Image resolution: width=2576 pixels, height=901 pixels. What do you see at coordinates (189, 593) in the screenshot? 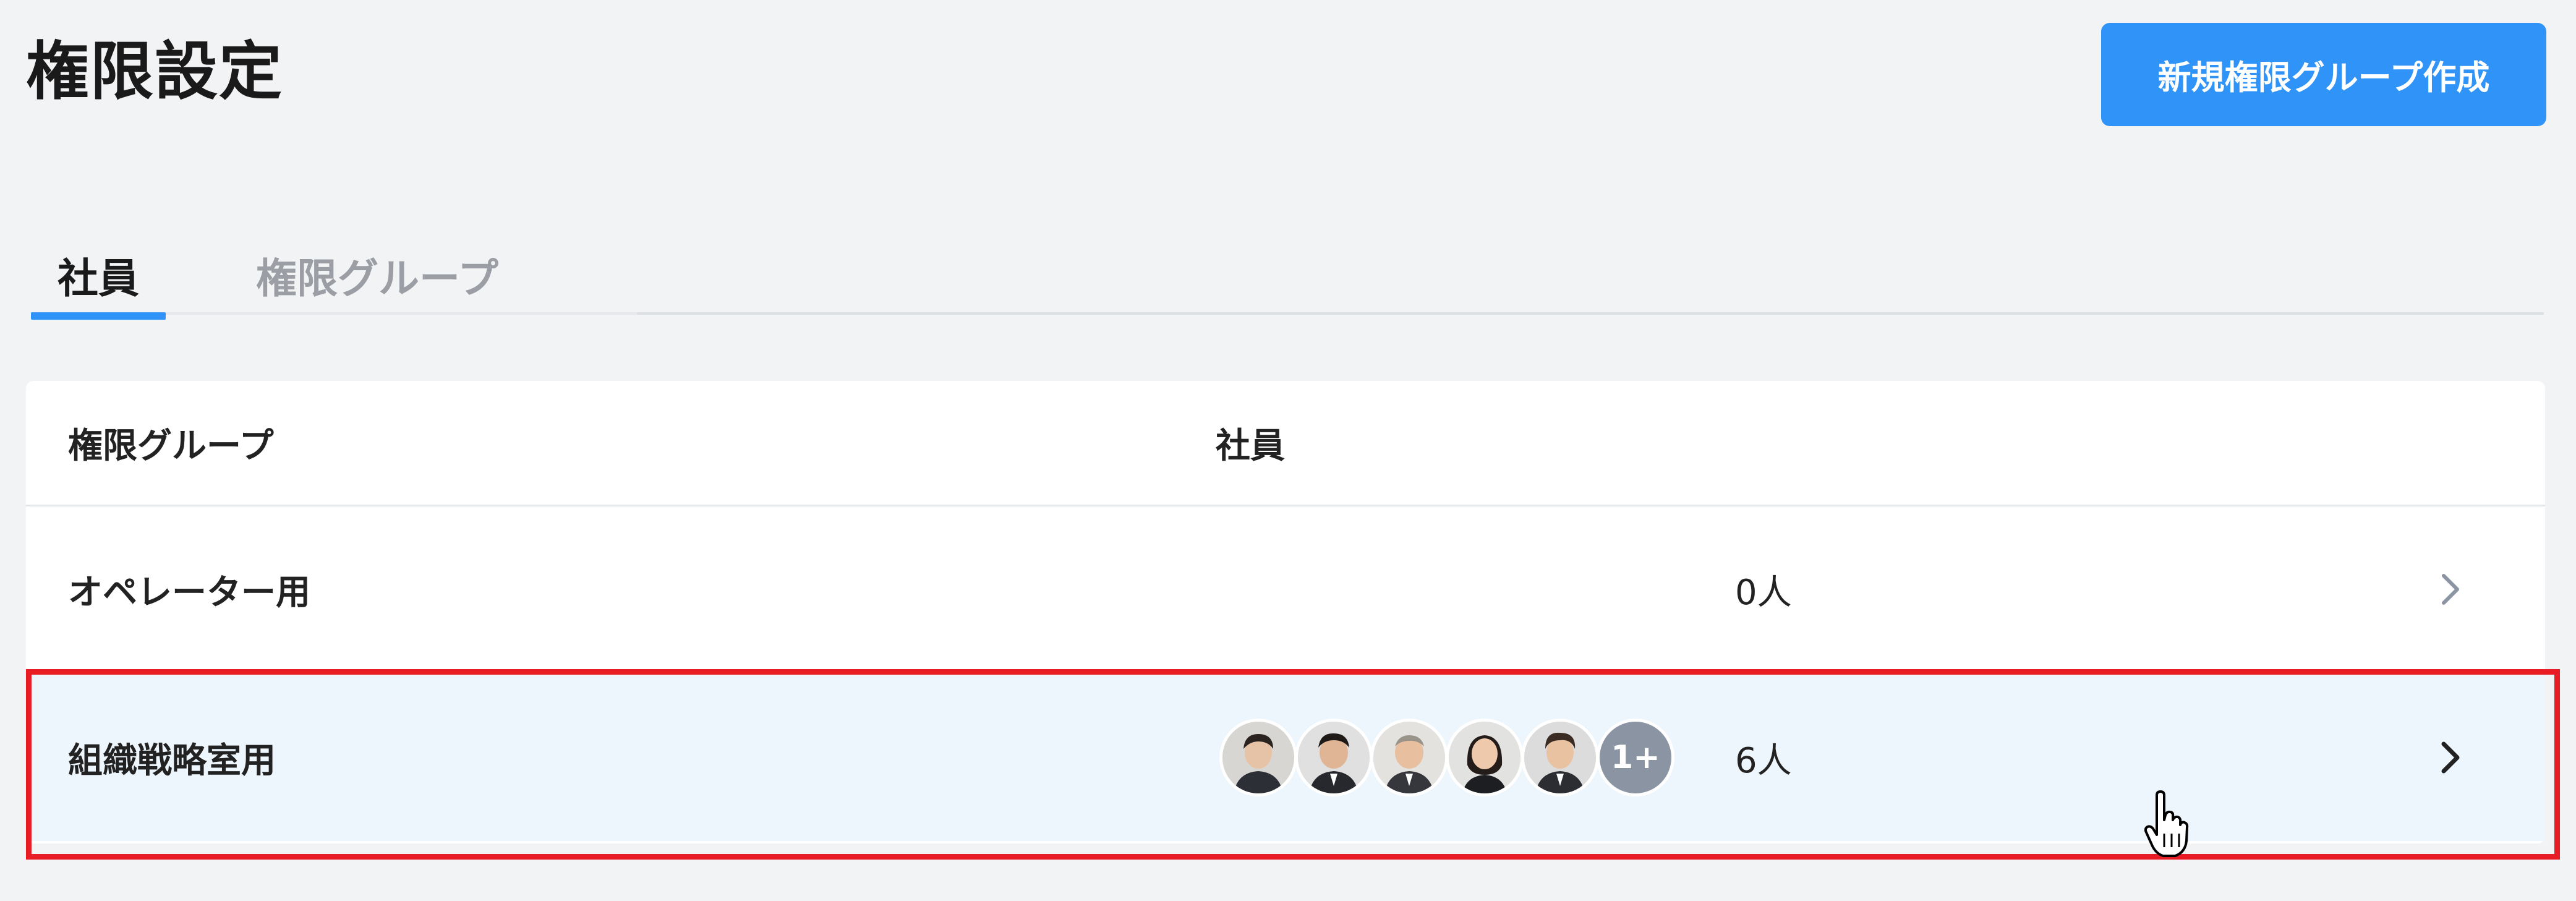
I see `group-name: オペレーター用` at bounding box center [189, 593].